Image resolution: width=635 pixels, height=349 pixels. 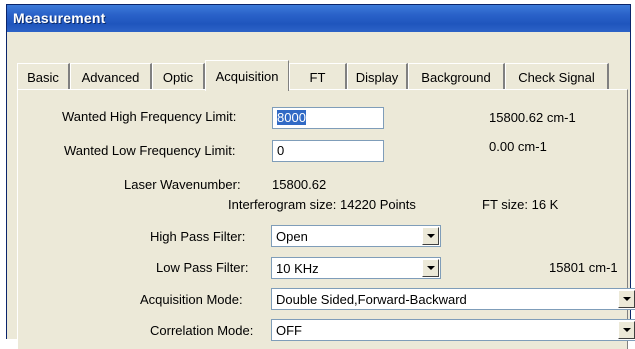 I want to click on low-pass-filter-dropdown-button, so click(x=430, y=268).